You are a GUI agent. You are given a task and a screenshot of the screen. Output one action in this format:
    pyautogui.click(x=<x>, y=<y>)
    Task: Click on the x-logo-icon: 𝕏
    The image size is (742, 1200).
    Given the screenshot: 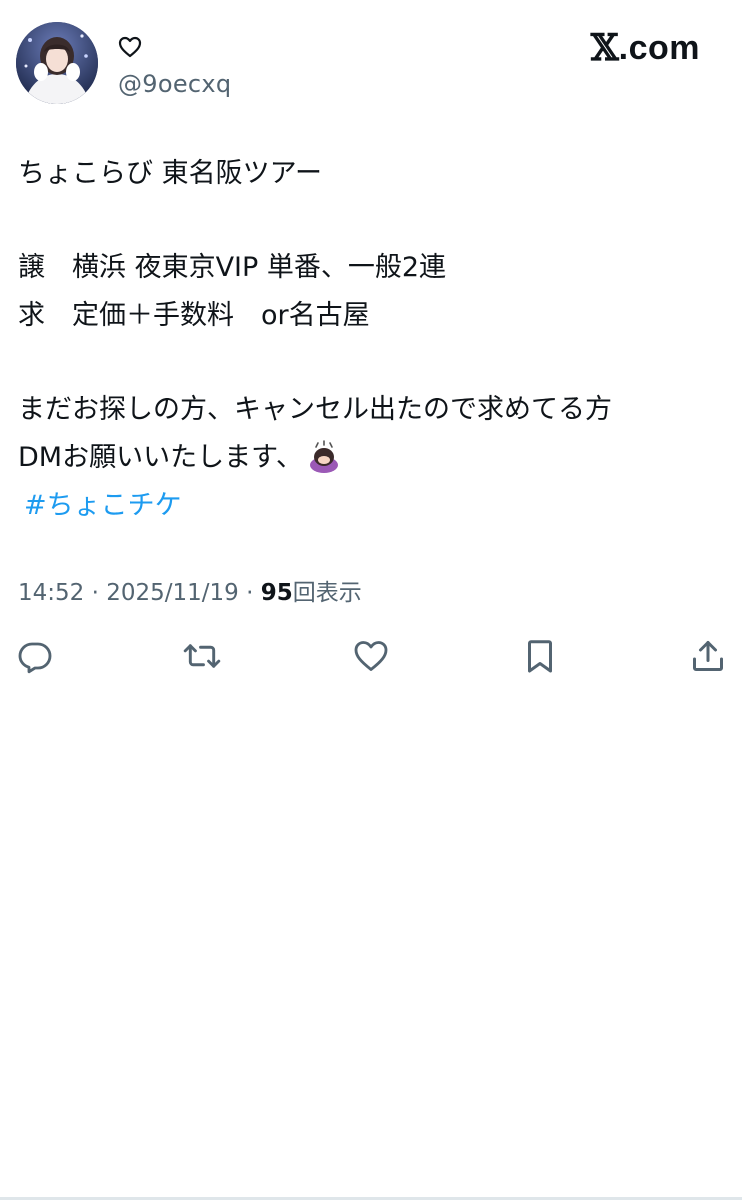 What is the action you would take?
    pyautogui.click(x=604, y=48)
    